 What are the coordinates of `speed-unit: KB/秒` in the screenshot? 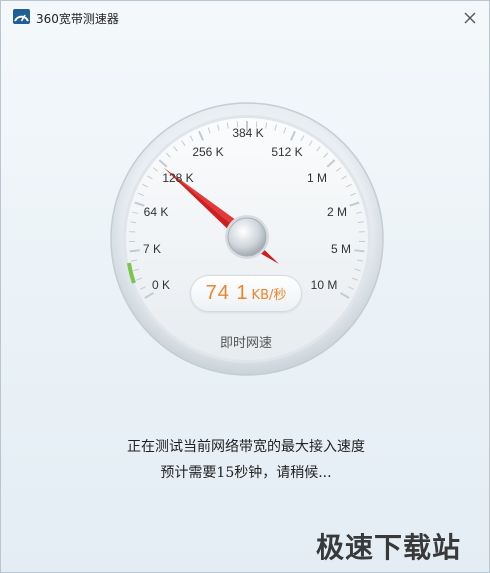 It's located at (269, 295).